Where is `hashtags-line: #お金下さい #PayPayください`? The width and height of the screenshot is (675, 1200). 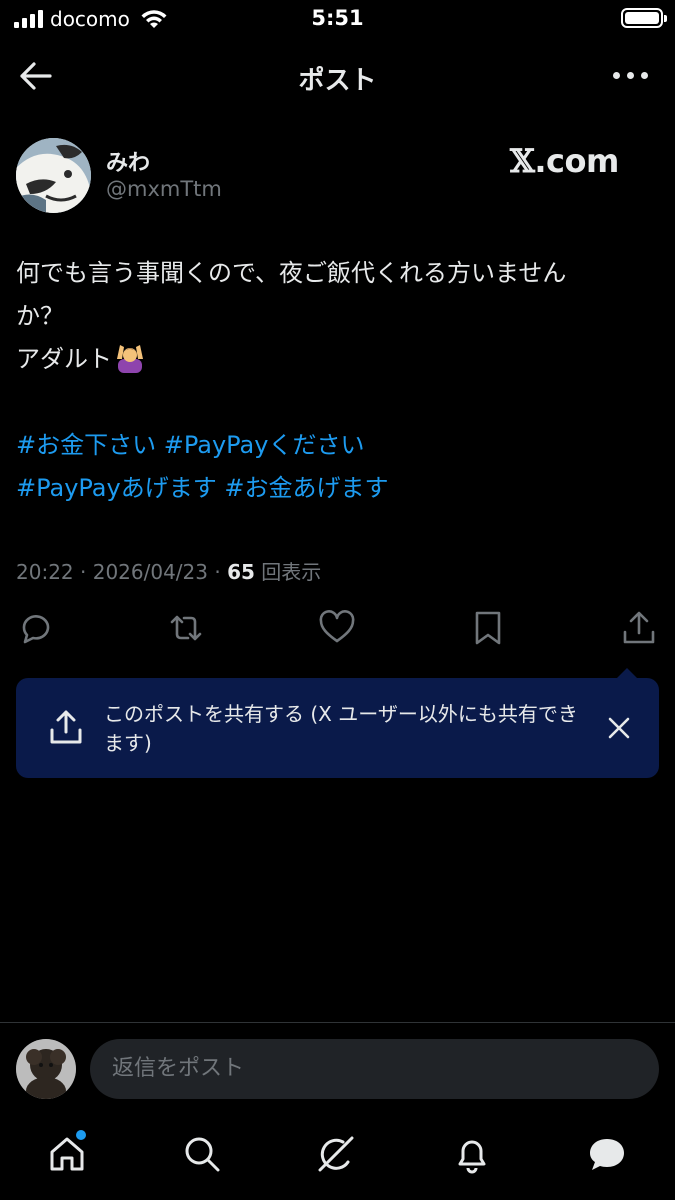 hashtags-line: #お金下さい #PayPayください is located at coordinates (336, 445).